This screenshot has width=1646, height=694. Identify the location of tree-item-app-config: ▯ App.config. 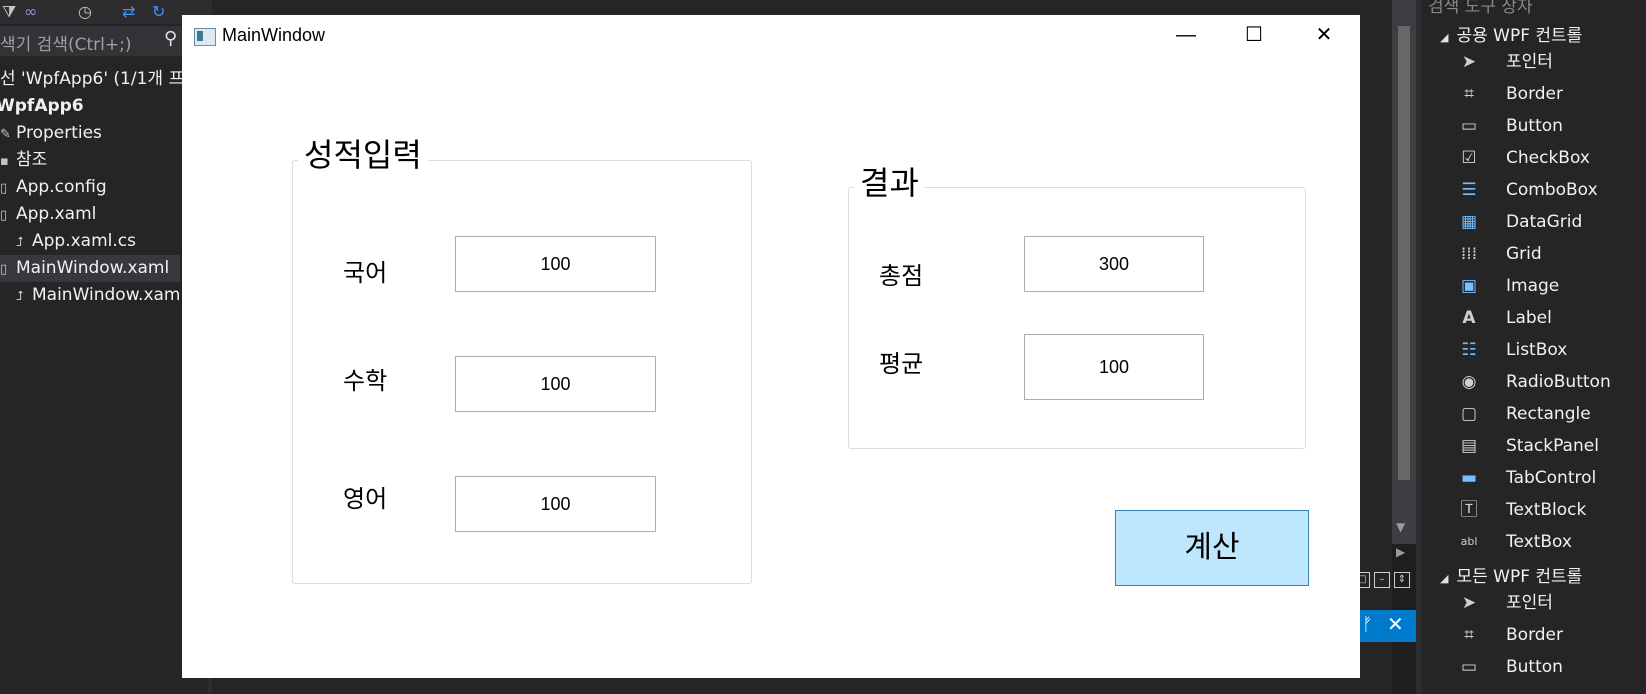
(90, 187).